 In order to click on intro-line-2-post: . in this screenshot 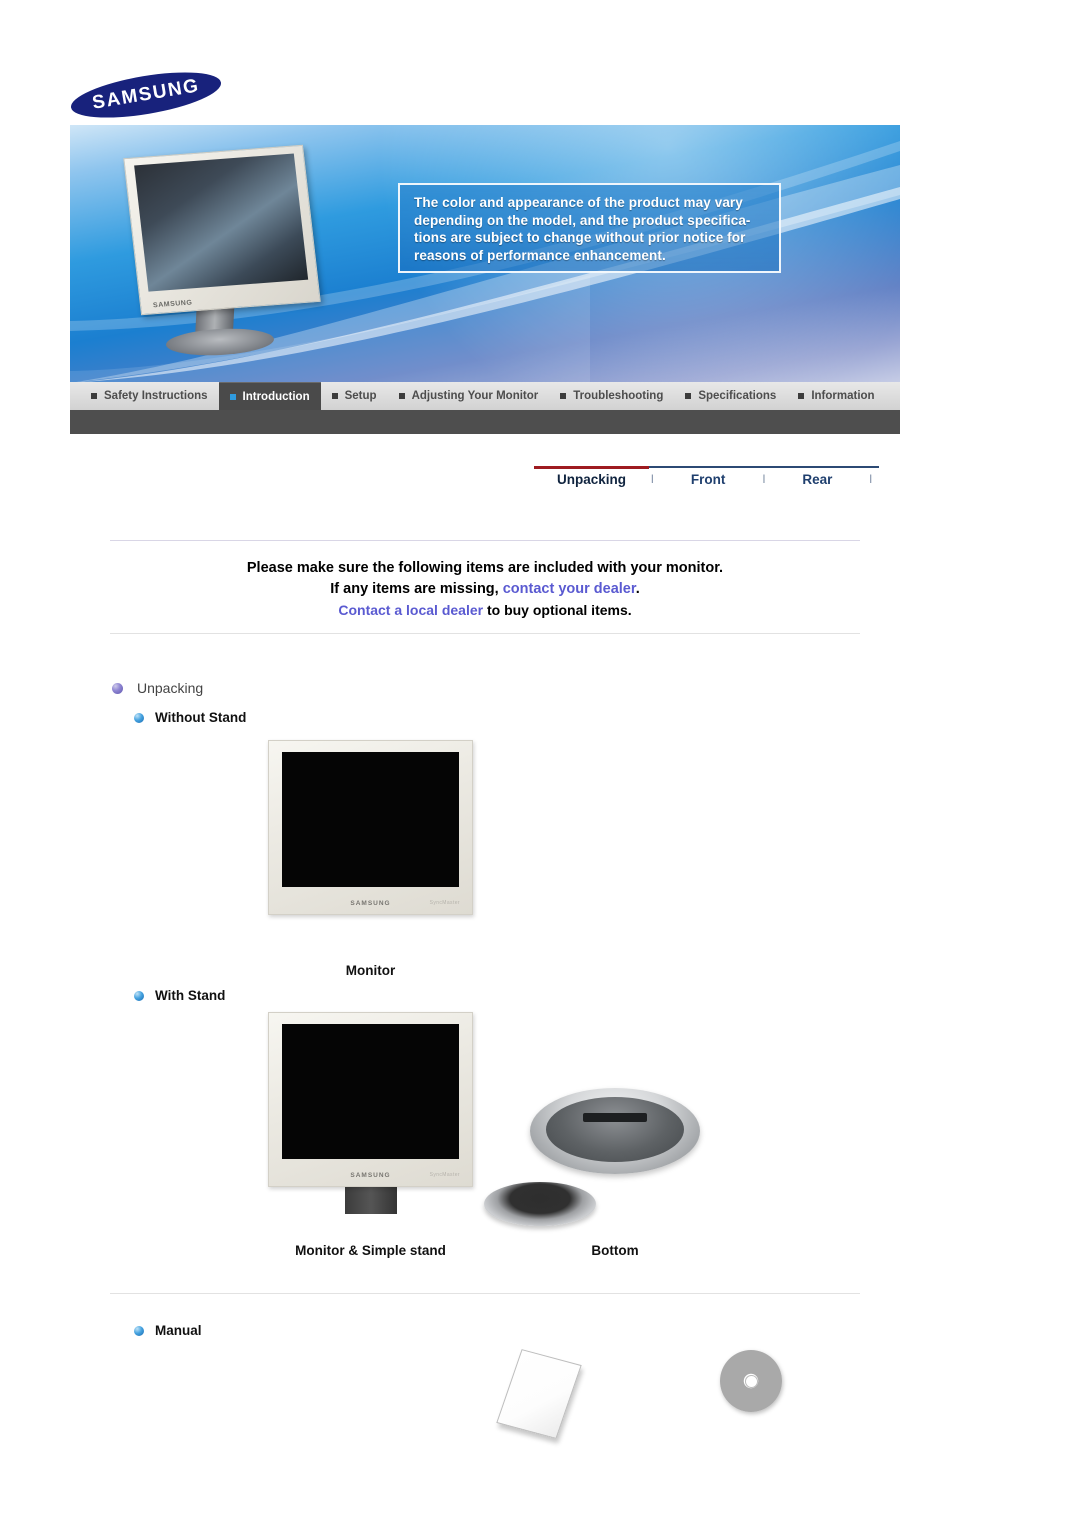, I will do `click(637, 589)`.